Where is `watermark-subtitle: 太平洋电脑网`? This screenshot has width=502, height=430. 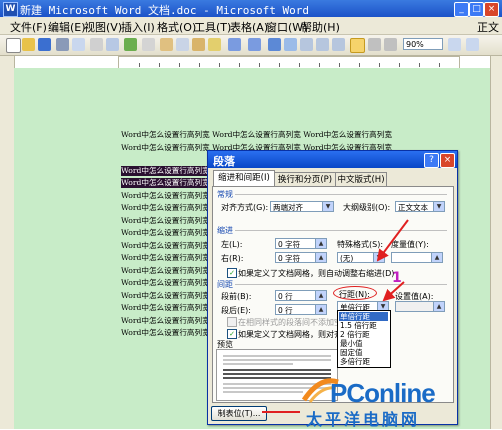 watermark-subtitle: 太平洋电脑网 is located at coordinates (363, 419).